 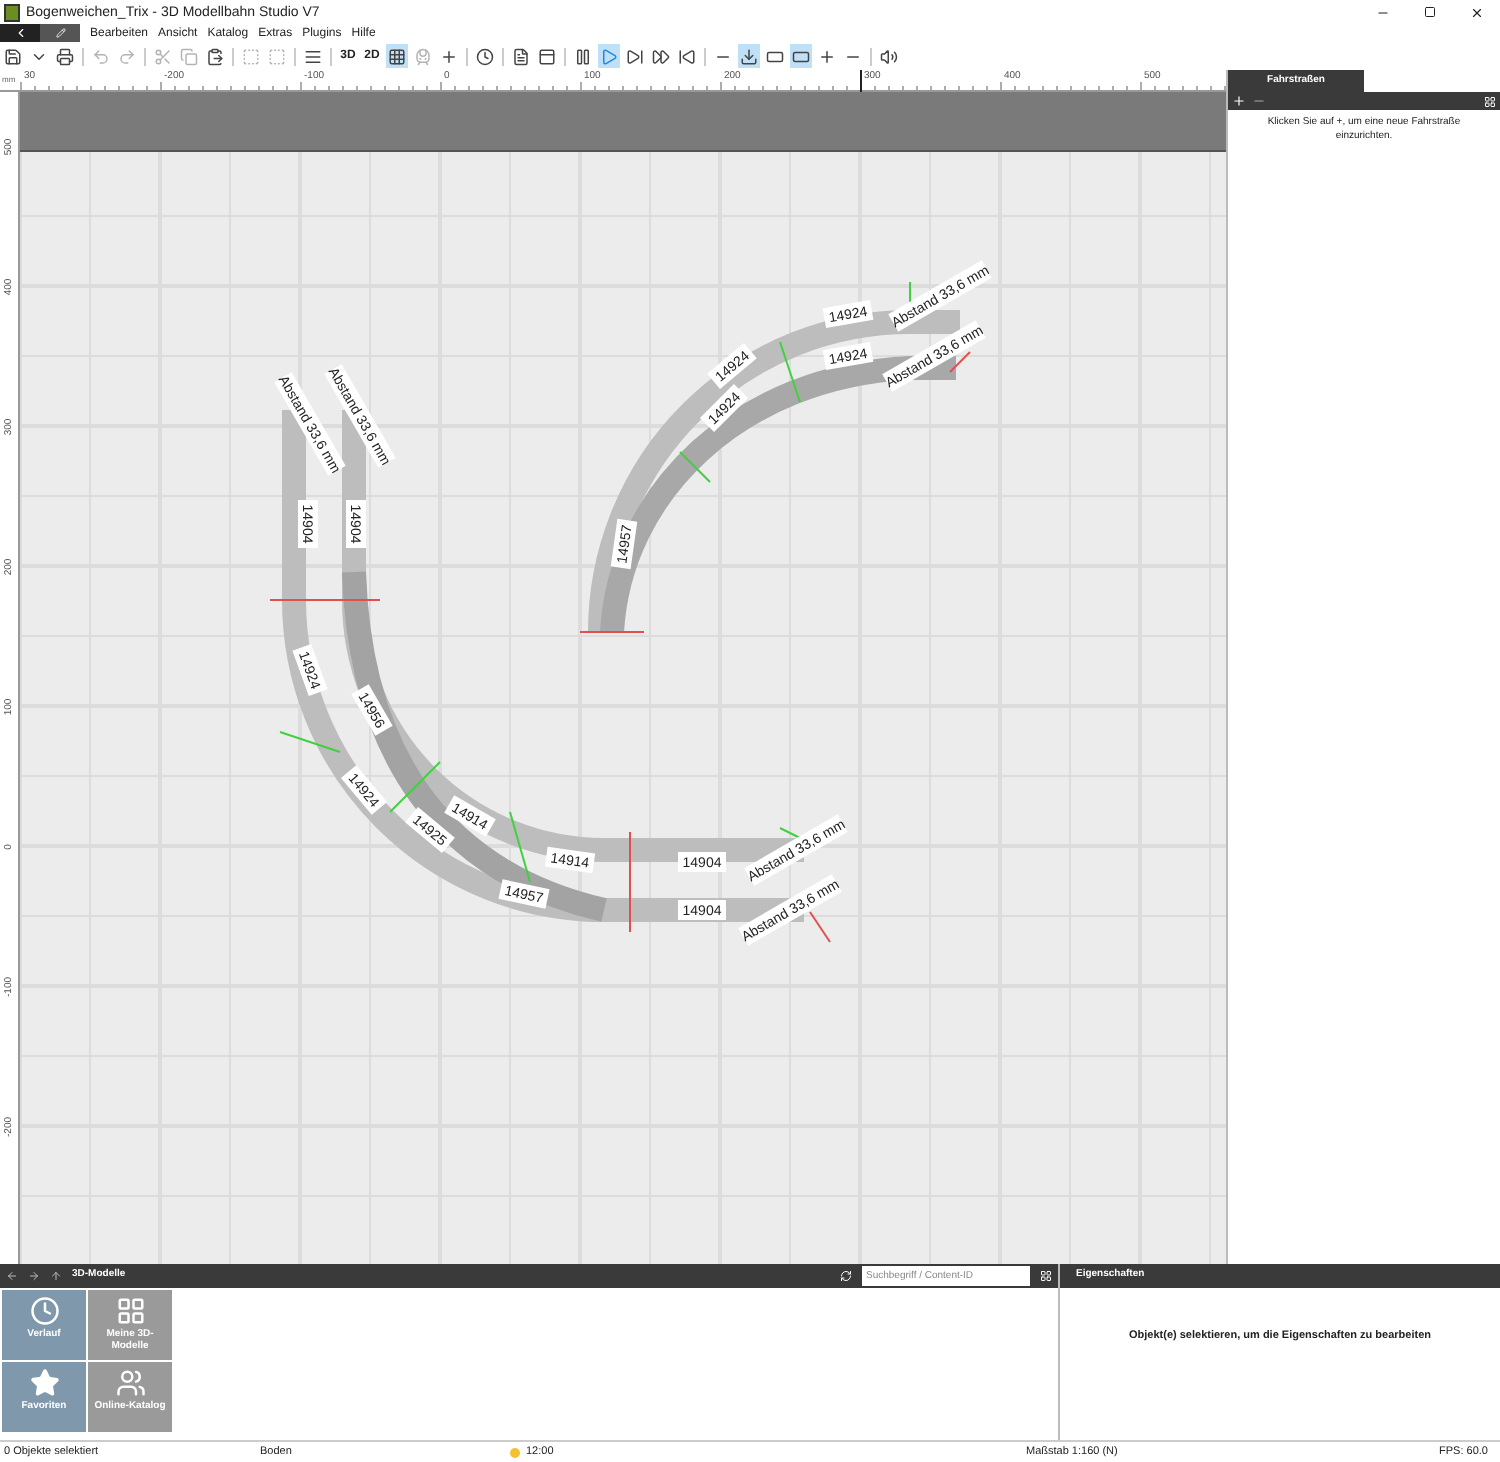 I want to click on star-icon, so click(x=44, y=1383).